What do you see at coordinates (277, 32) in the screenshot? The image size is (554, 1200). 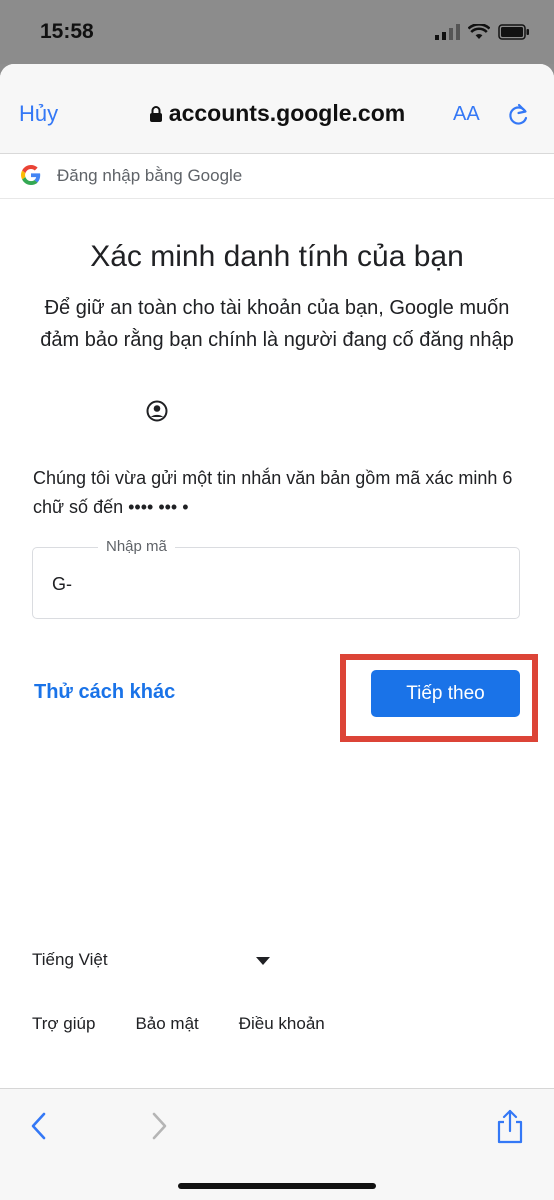 I see `status-bar: 15:58` at bounding box center [277, 32].